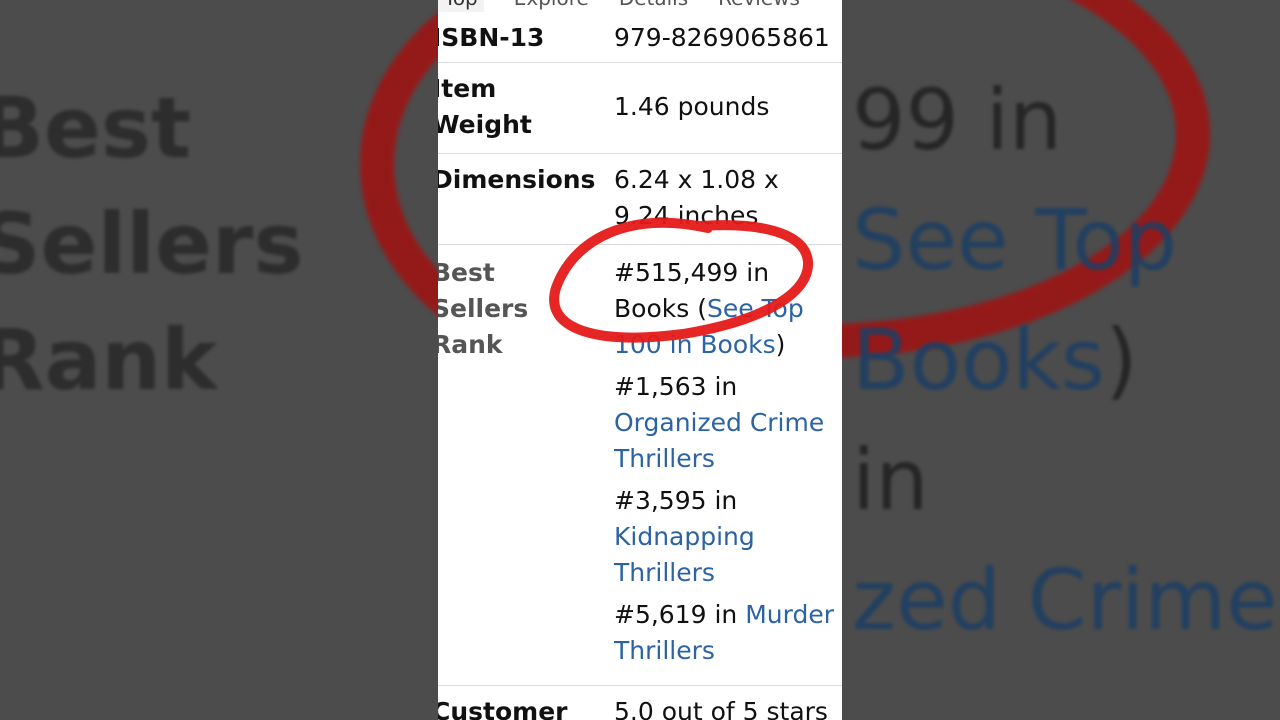 This screenshot has height=720, width=1280. What do you see at coordinates (1121, 360) in the screenshot?
I see `bg-text-paren: )` at bounding box center [1121, 360].